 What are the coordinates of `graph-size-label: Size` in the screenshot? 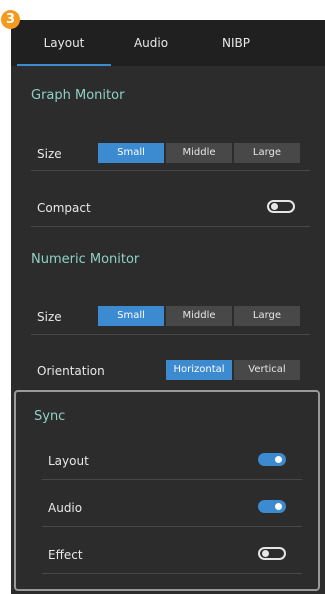 It's located at (49, 154).